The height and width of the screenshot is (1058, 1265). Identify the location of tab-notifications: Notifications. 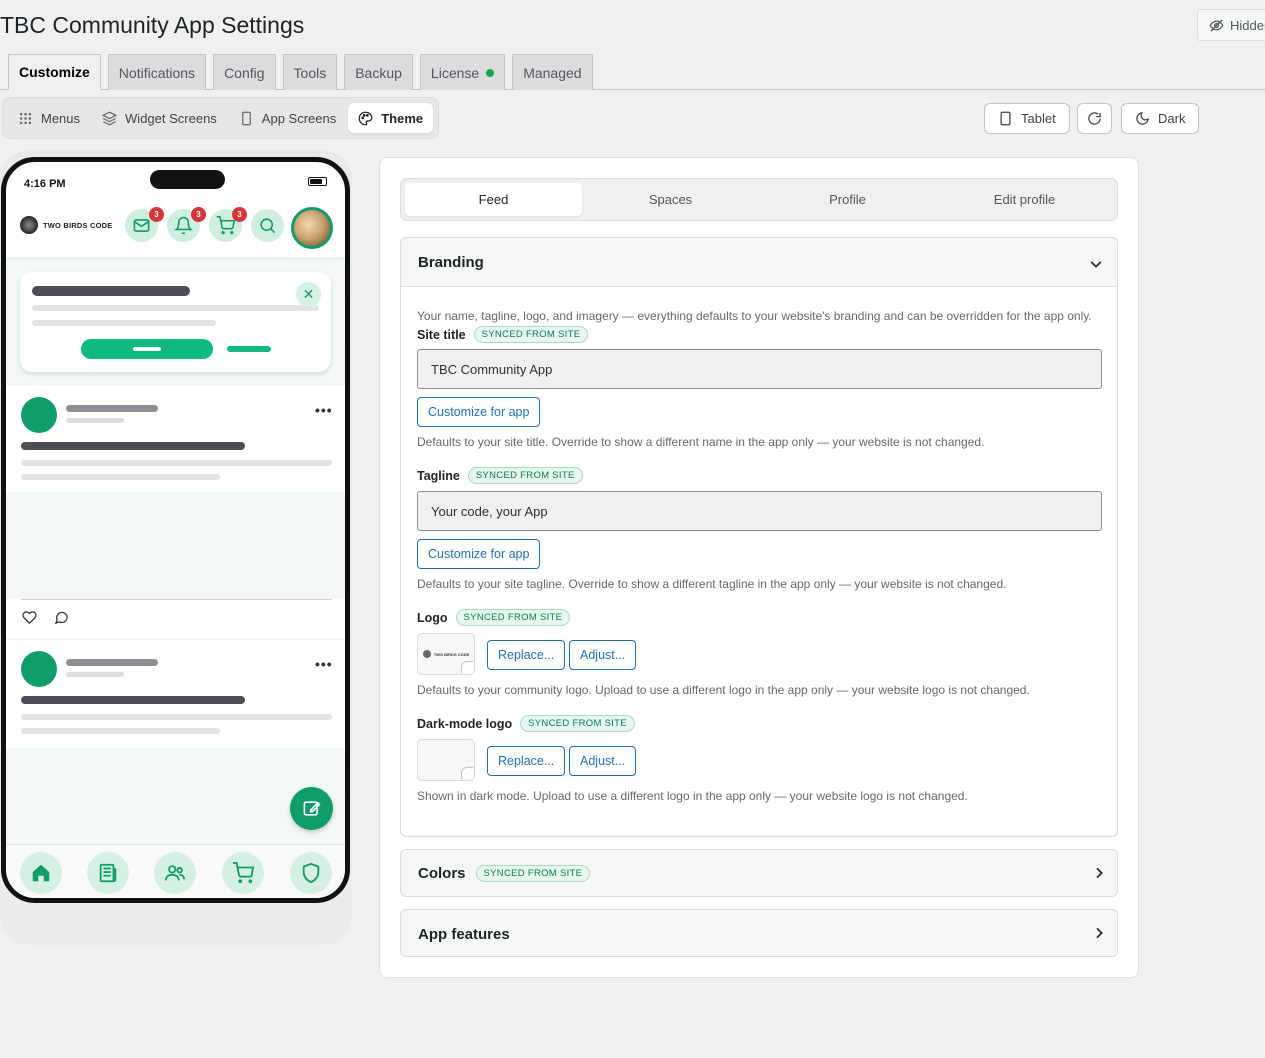
(157, 72).